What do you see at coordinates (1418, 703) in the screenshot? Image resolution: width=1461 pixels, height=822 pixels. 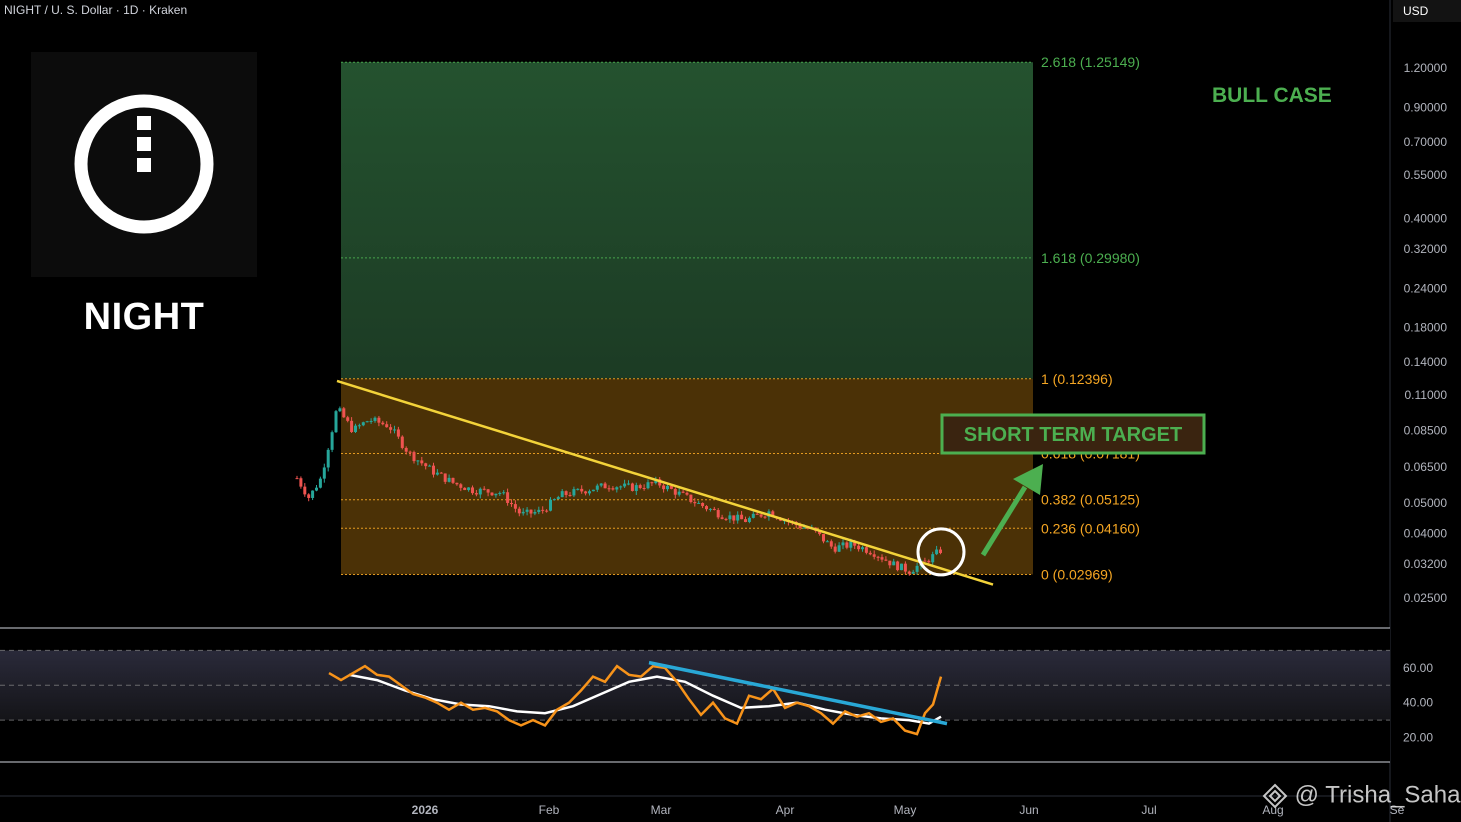 I see `rsi-tick: 40.00` at bounding box center [1418, 703].